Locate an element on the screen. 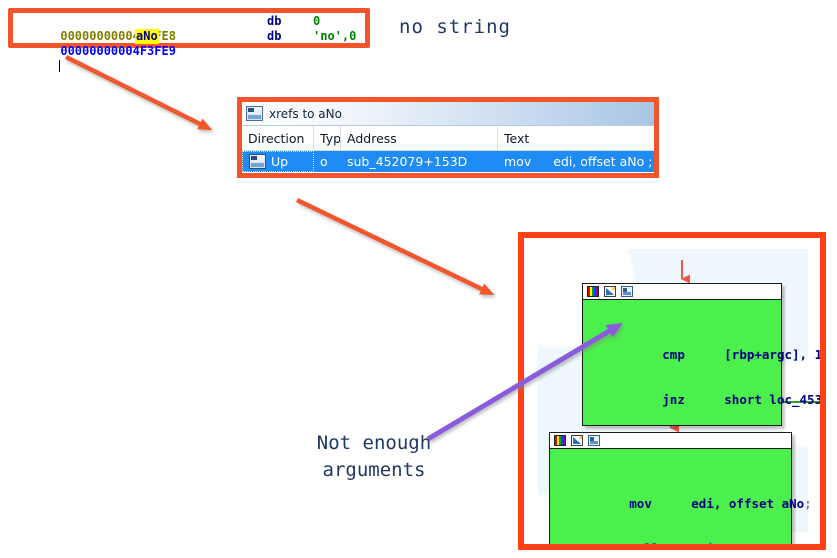 This screenshot has width=837, height=558. disassembly-operands: 'no',0 is located at coordinates (335, 36).